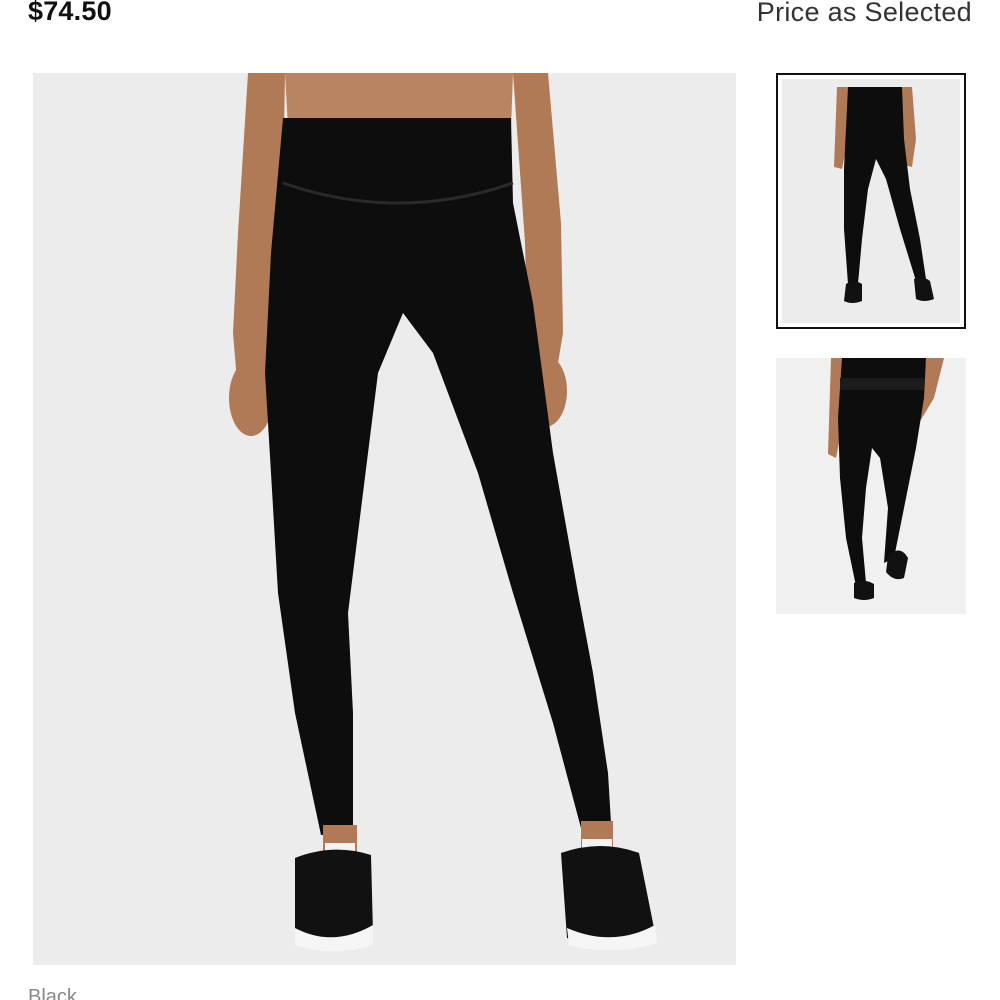 Image resolution: width=1000 pixels, height=1000 pixels. I want to click on thumbnail-back, so click(871, 486).